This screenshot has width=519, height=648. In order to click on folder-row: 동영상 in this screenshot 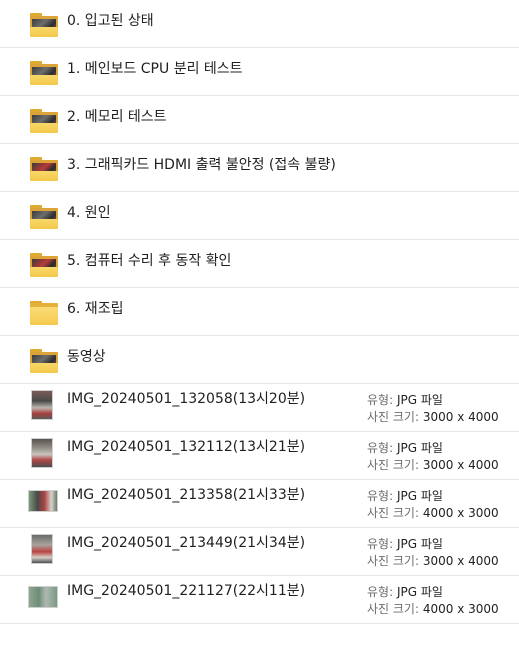, I will do `click(259, 360)`.